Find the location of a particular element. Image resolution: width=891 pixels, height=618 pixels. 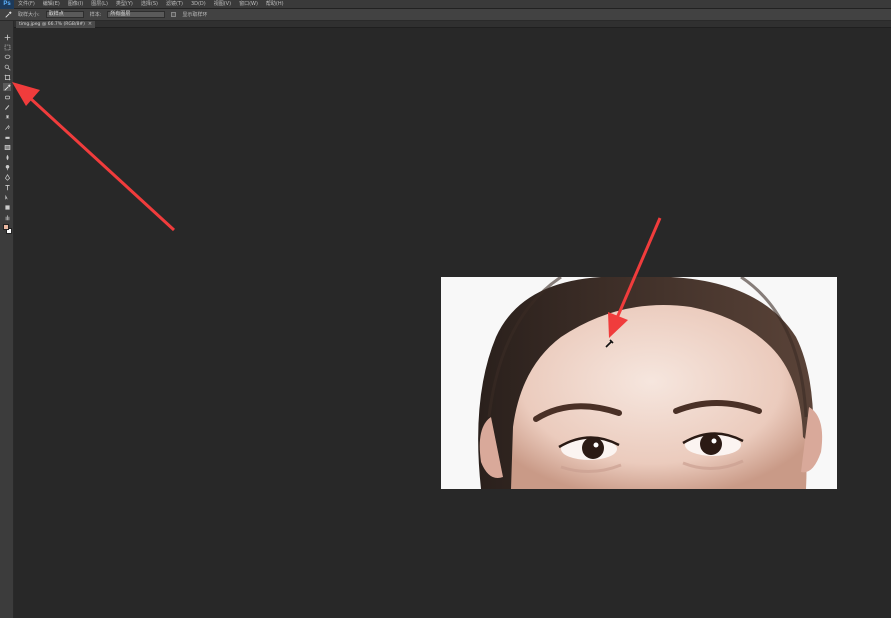

show-sampling-ring-checkbox is located at coordinates (174, 14).